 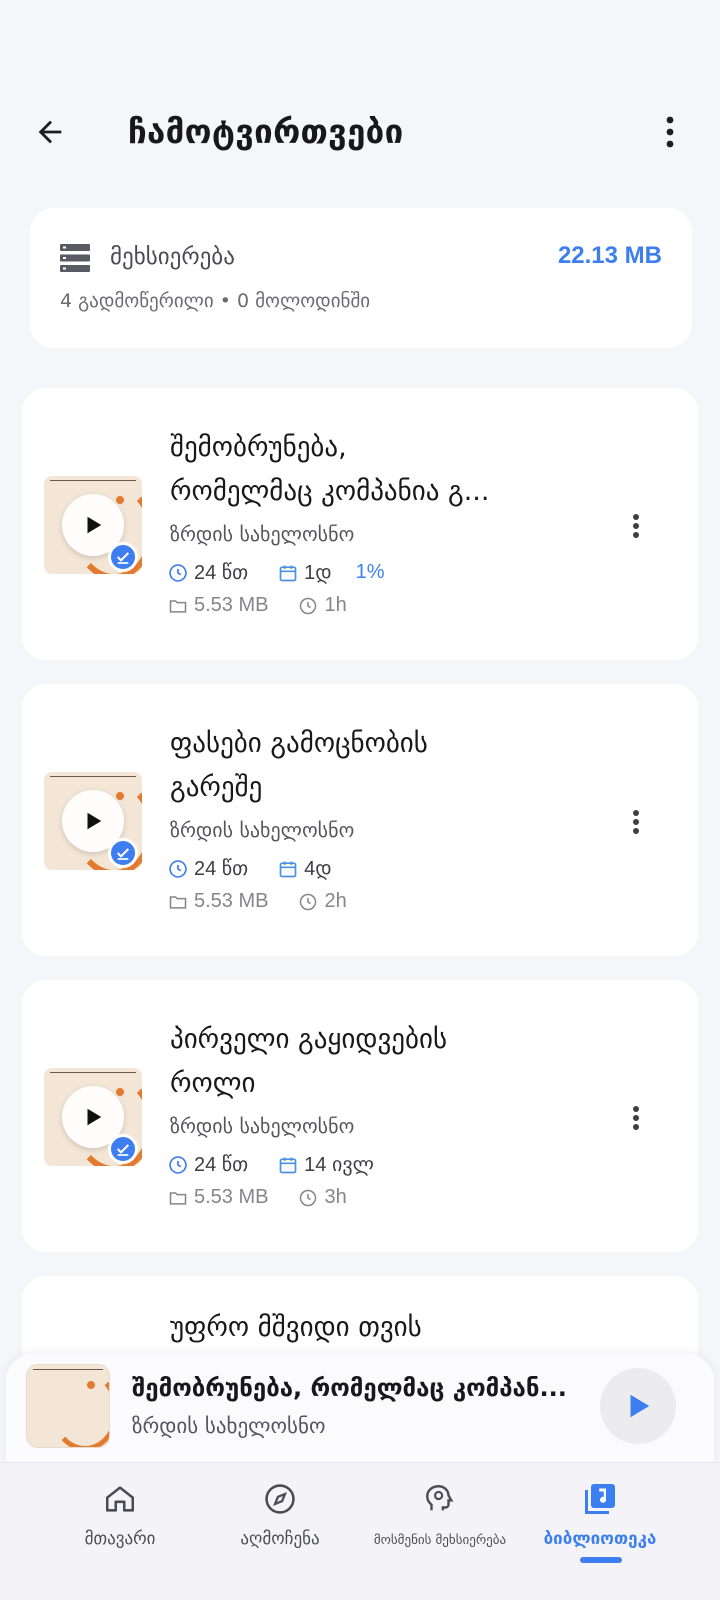 I want to click on nav-item-home: მთავარი, so click(x=120, y=1514).